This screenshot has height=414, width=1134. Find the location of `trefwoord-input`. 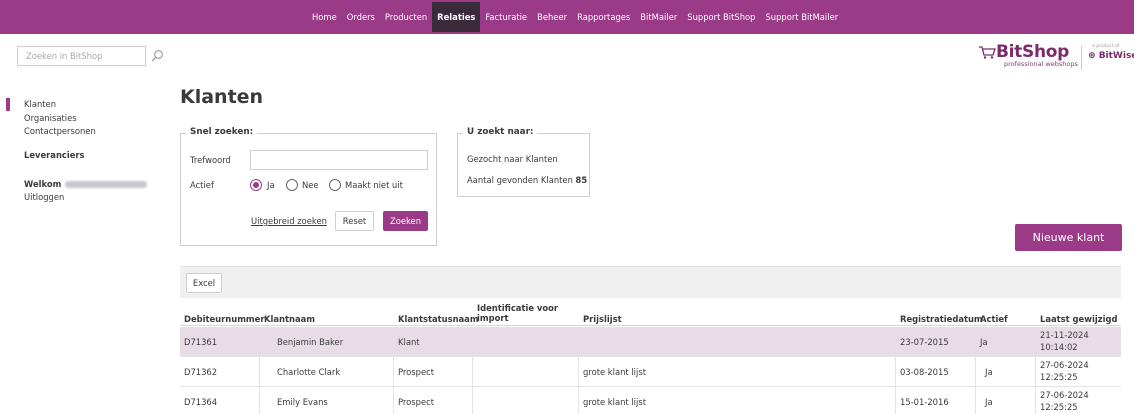

trefwoord-input is located at coordinates (339, 160).